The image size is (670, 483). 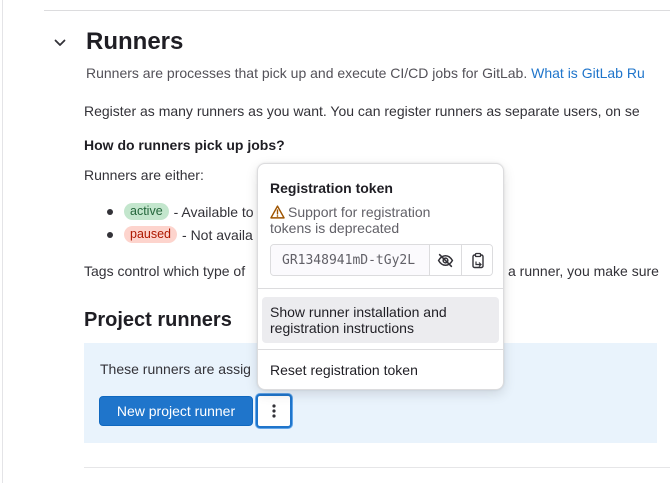 What do you see at coordinates (350, 260) in the screenshot?
I see `registration-token-field` at bounding box center [350, 260].